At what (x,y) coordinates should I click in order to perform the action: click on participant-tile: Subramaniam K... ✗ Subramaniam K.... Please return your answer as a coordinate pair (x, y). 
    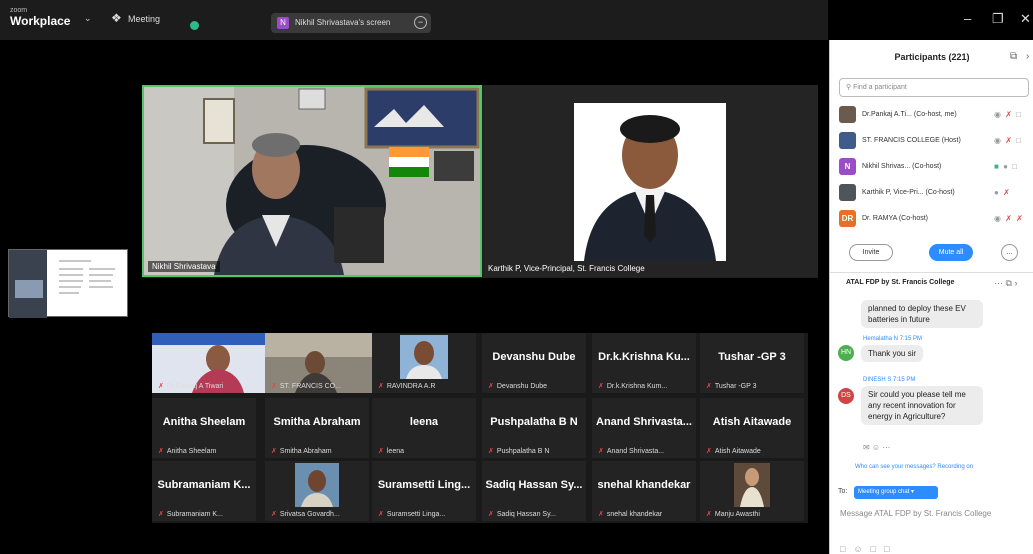
    Looking at the image, I should click on (204, 491).